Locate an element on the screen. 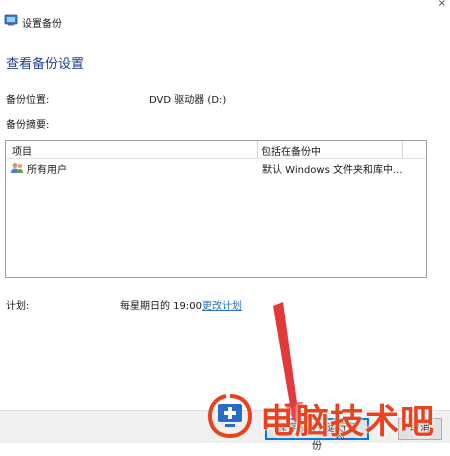 The height and width of the screenshot is (456, 450). column-header-item: 项目 is located at coordinates (22, 150).